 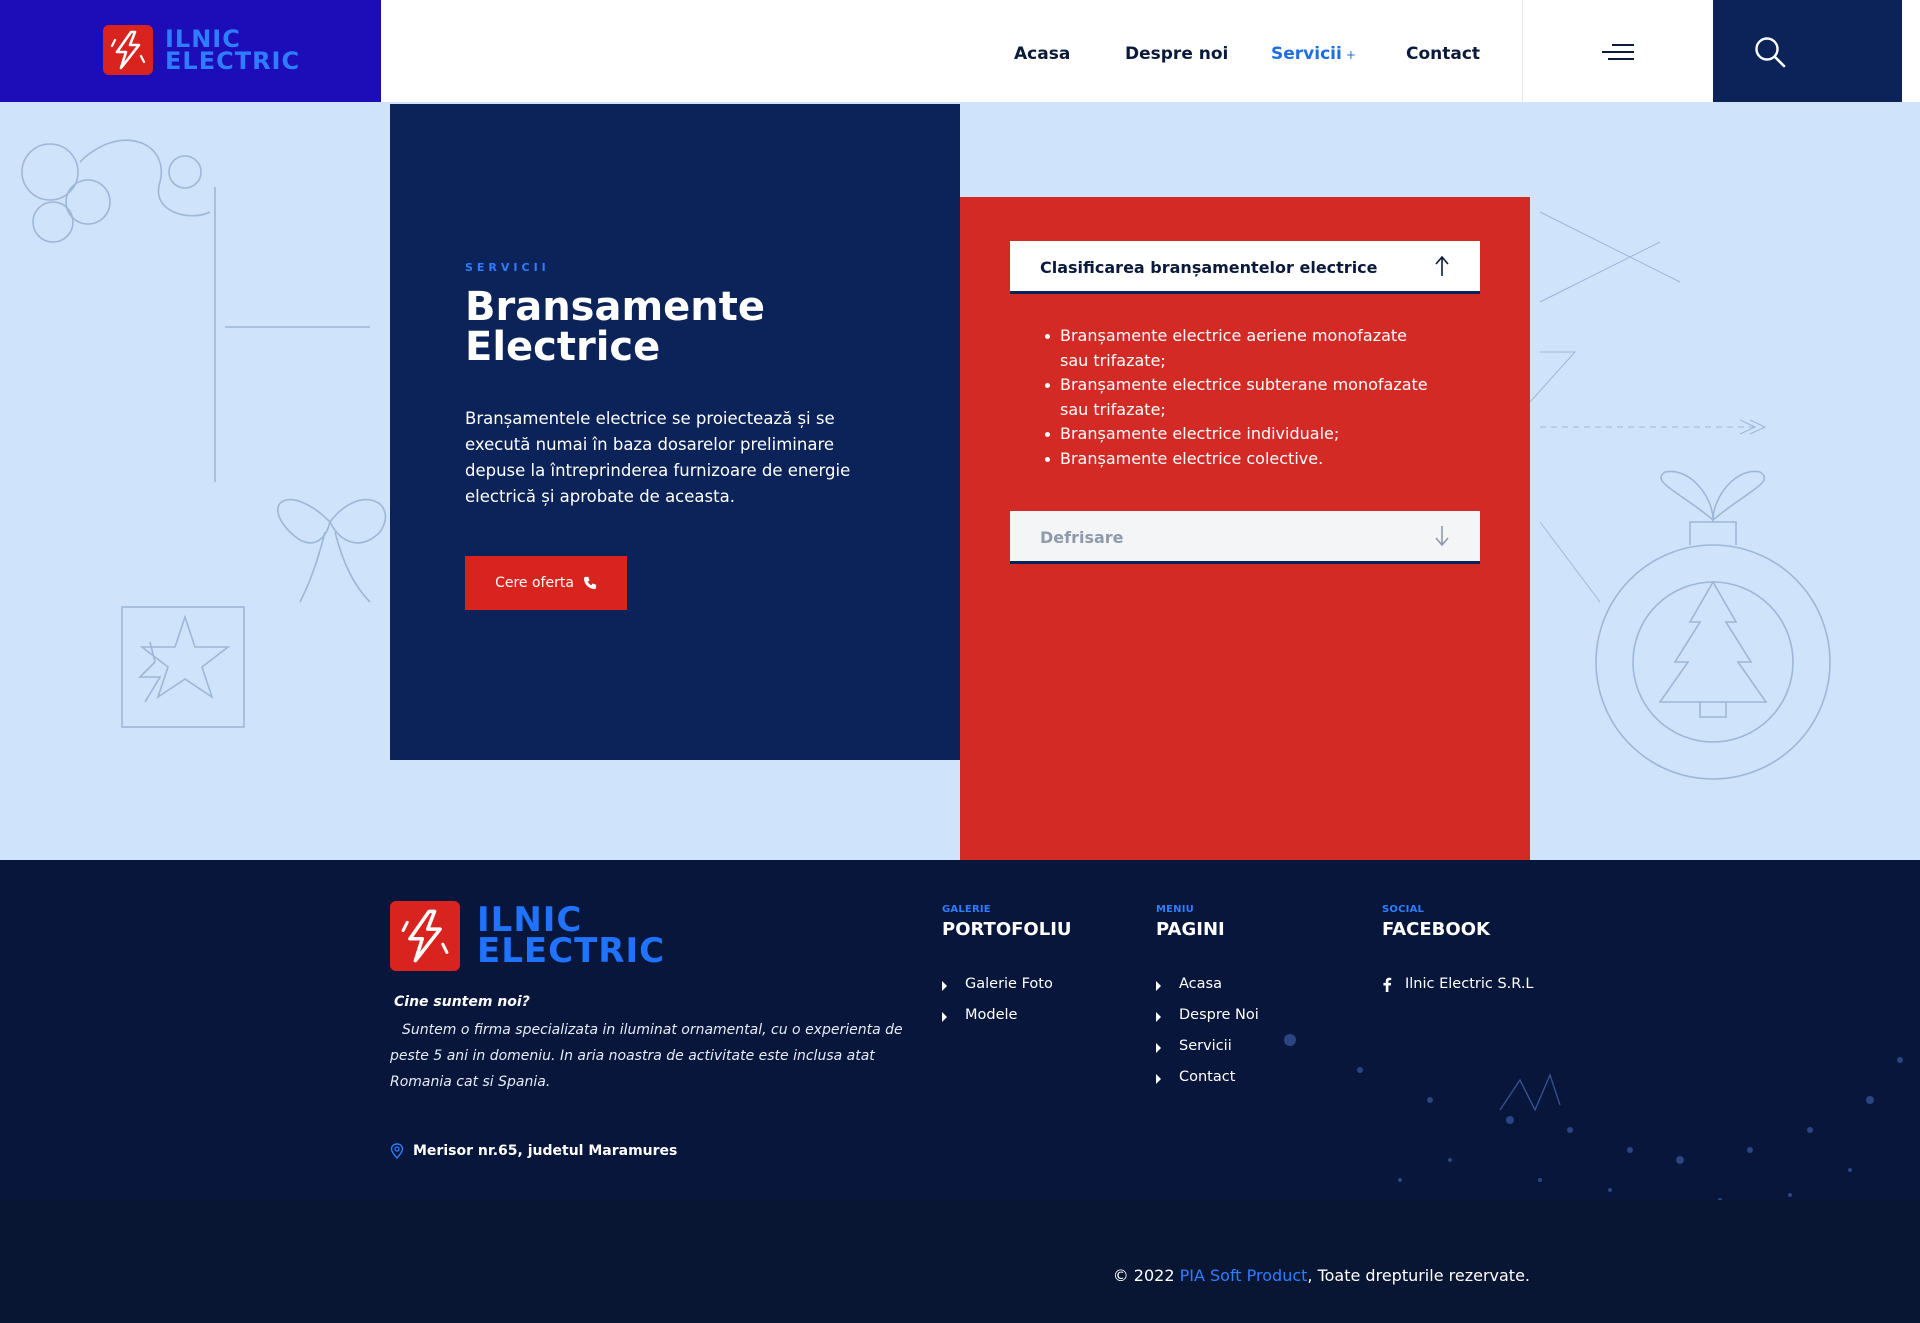 I want to click on footer-link-despre-noi: Despre Noi, so click(x=1207, y=1022).